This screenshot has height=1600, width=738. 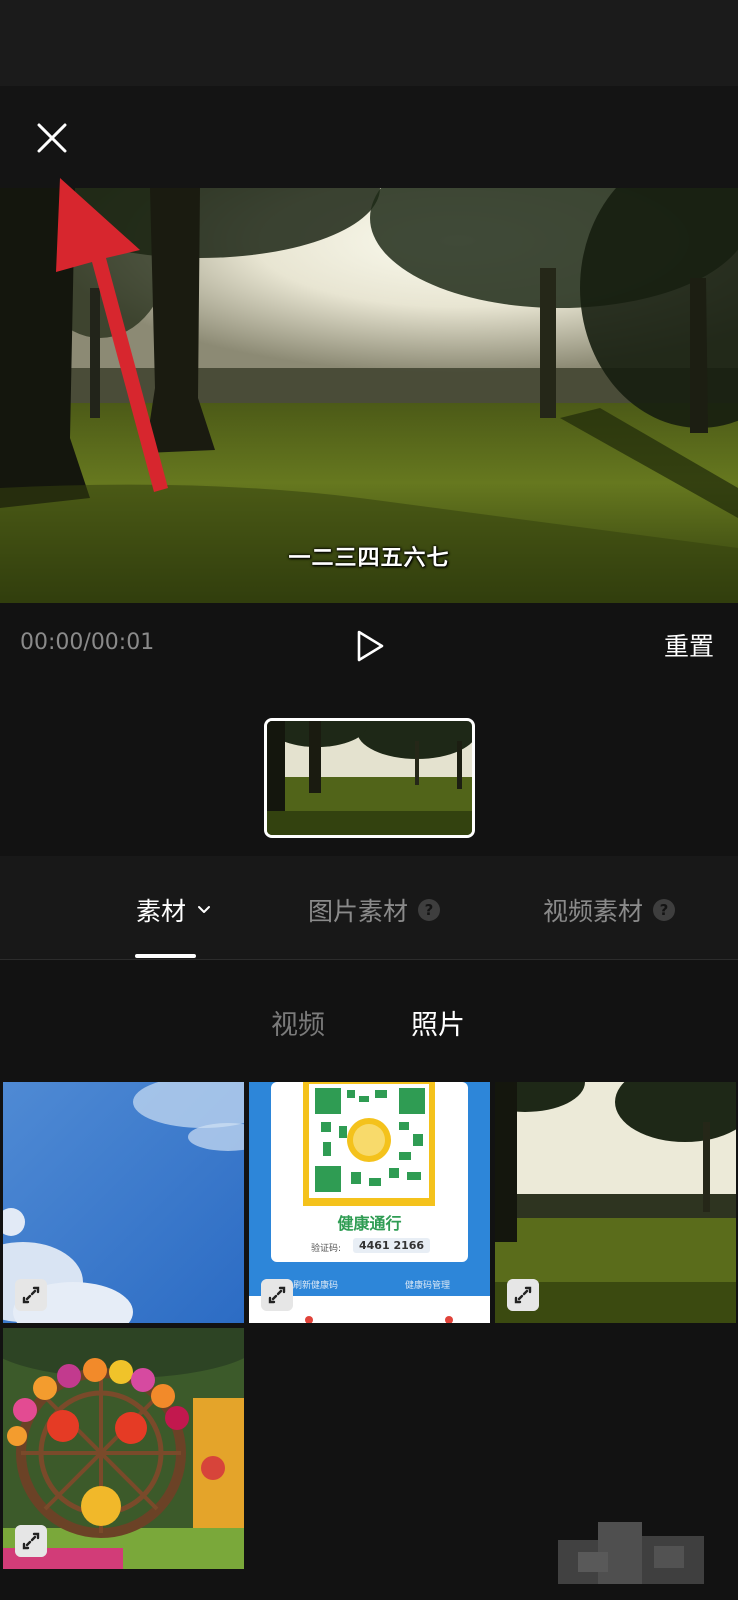 What do you see at coordinates (316, 1286) in the screenshot?
I see `health-code-link-refresh: 刷新健康码` at bounding box center [316, 1286].